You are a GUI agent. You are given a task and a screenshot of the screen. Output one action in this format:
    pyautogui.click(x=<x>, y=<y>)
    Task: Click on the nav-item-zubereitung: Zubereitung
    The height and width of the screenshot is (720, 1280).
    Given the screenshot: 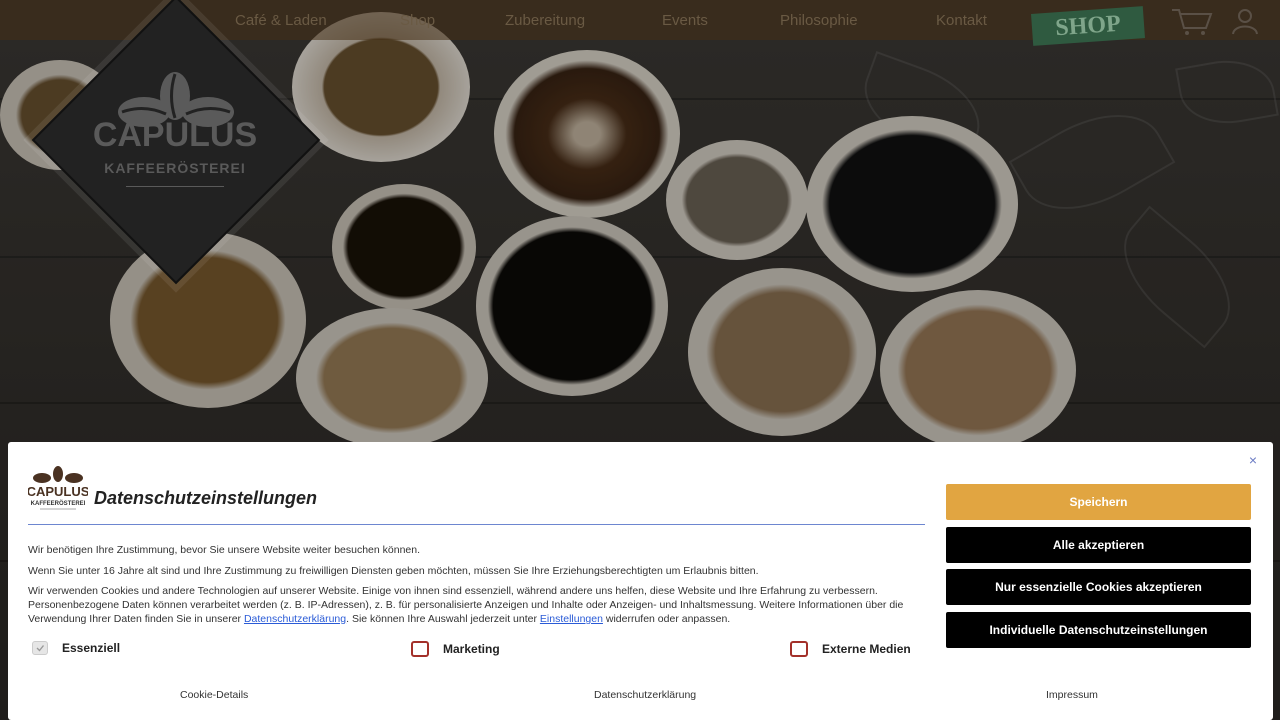 What is the action you would take?
    pyautogui.click(x=545, y=20)
    